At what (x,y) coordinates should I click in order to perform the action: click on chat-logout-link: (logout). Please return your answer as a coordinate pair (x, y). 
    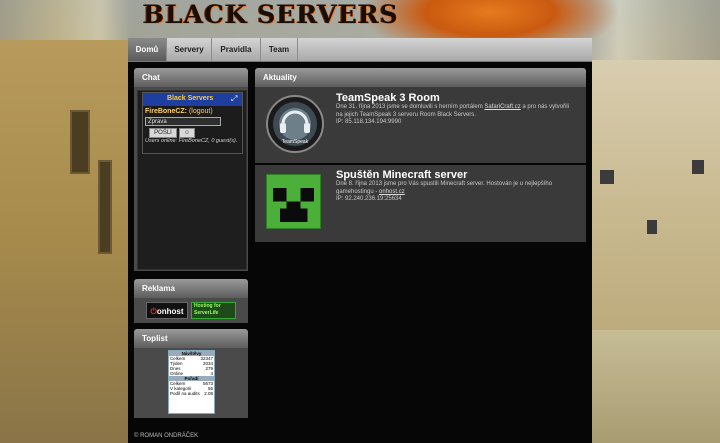
    Looking at the image, I should click on (201, 111).